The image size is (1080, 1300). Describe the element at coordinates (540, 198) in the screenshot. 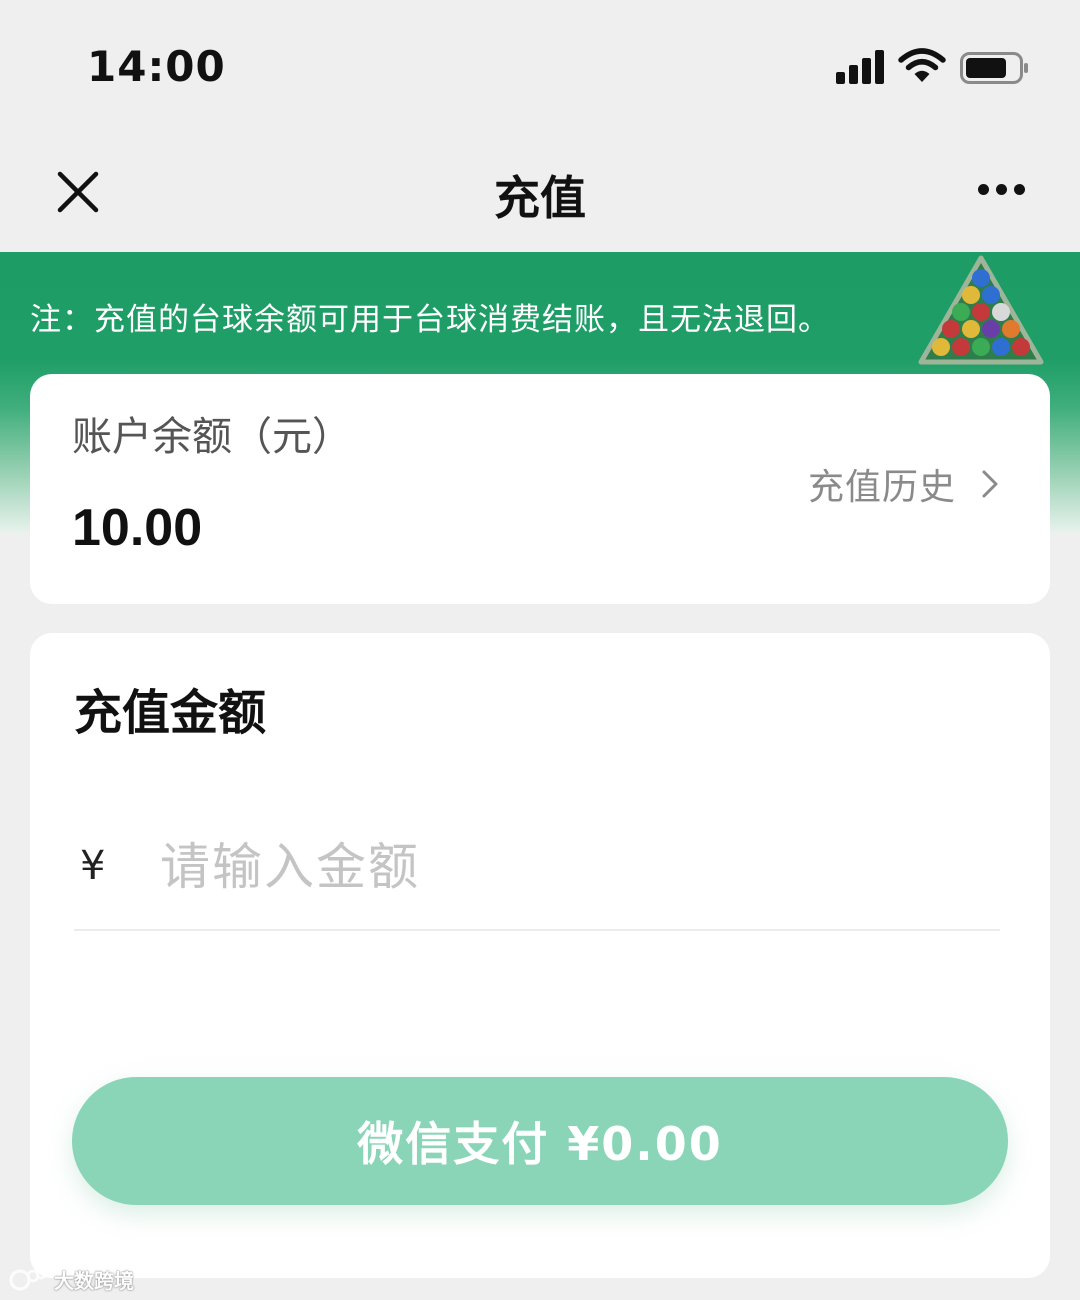

I see `page-title: 充值` at that location.